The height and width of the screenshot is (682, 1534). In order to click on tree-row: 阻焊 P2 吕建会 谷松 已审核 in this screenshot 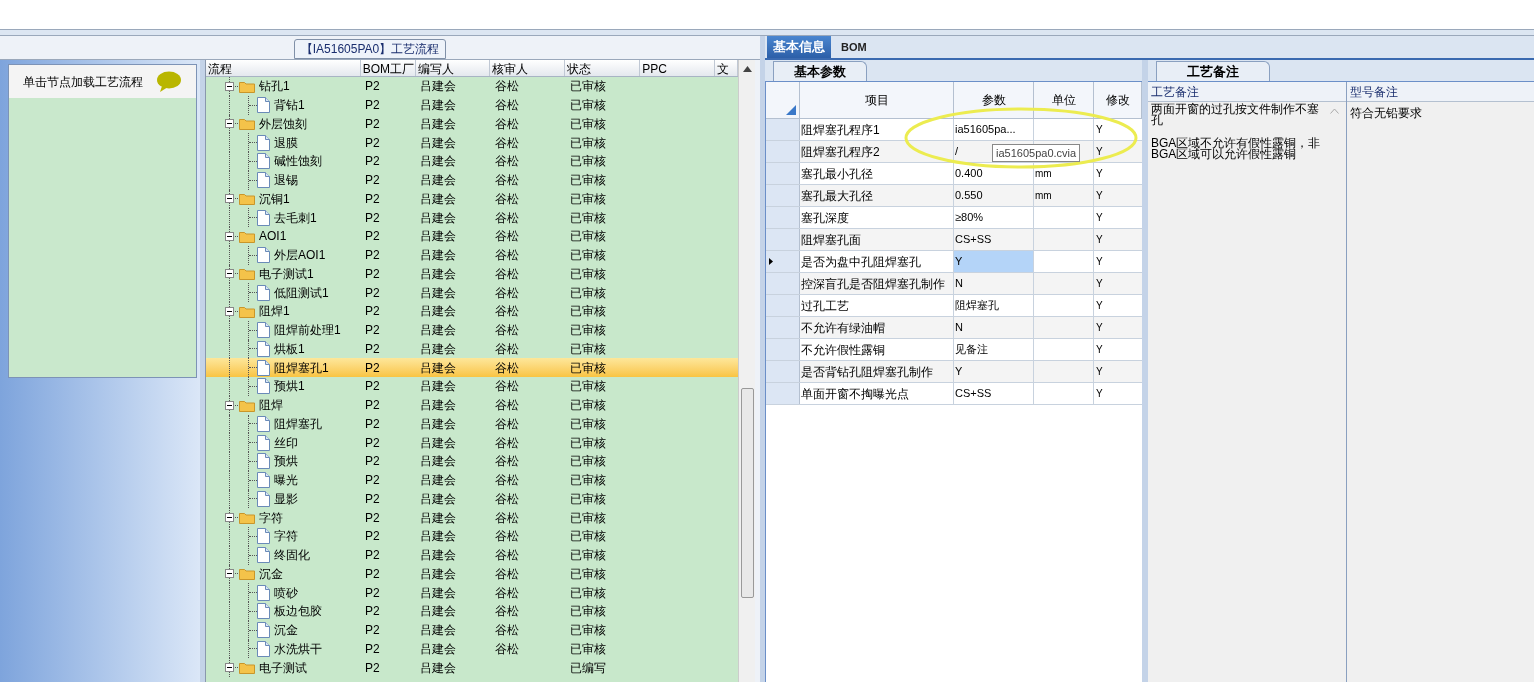, I will do `click(472, 405)`.